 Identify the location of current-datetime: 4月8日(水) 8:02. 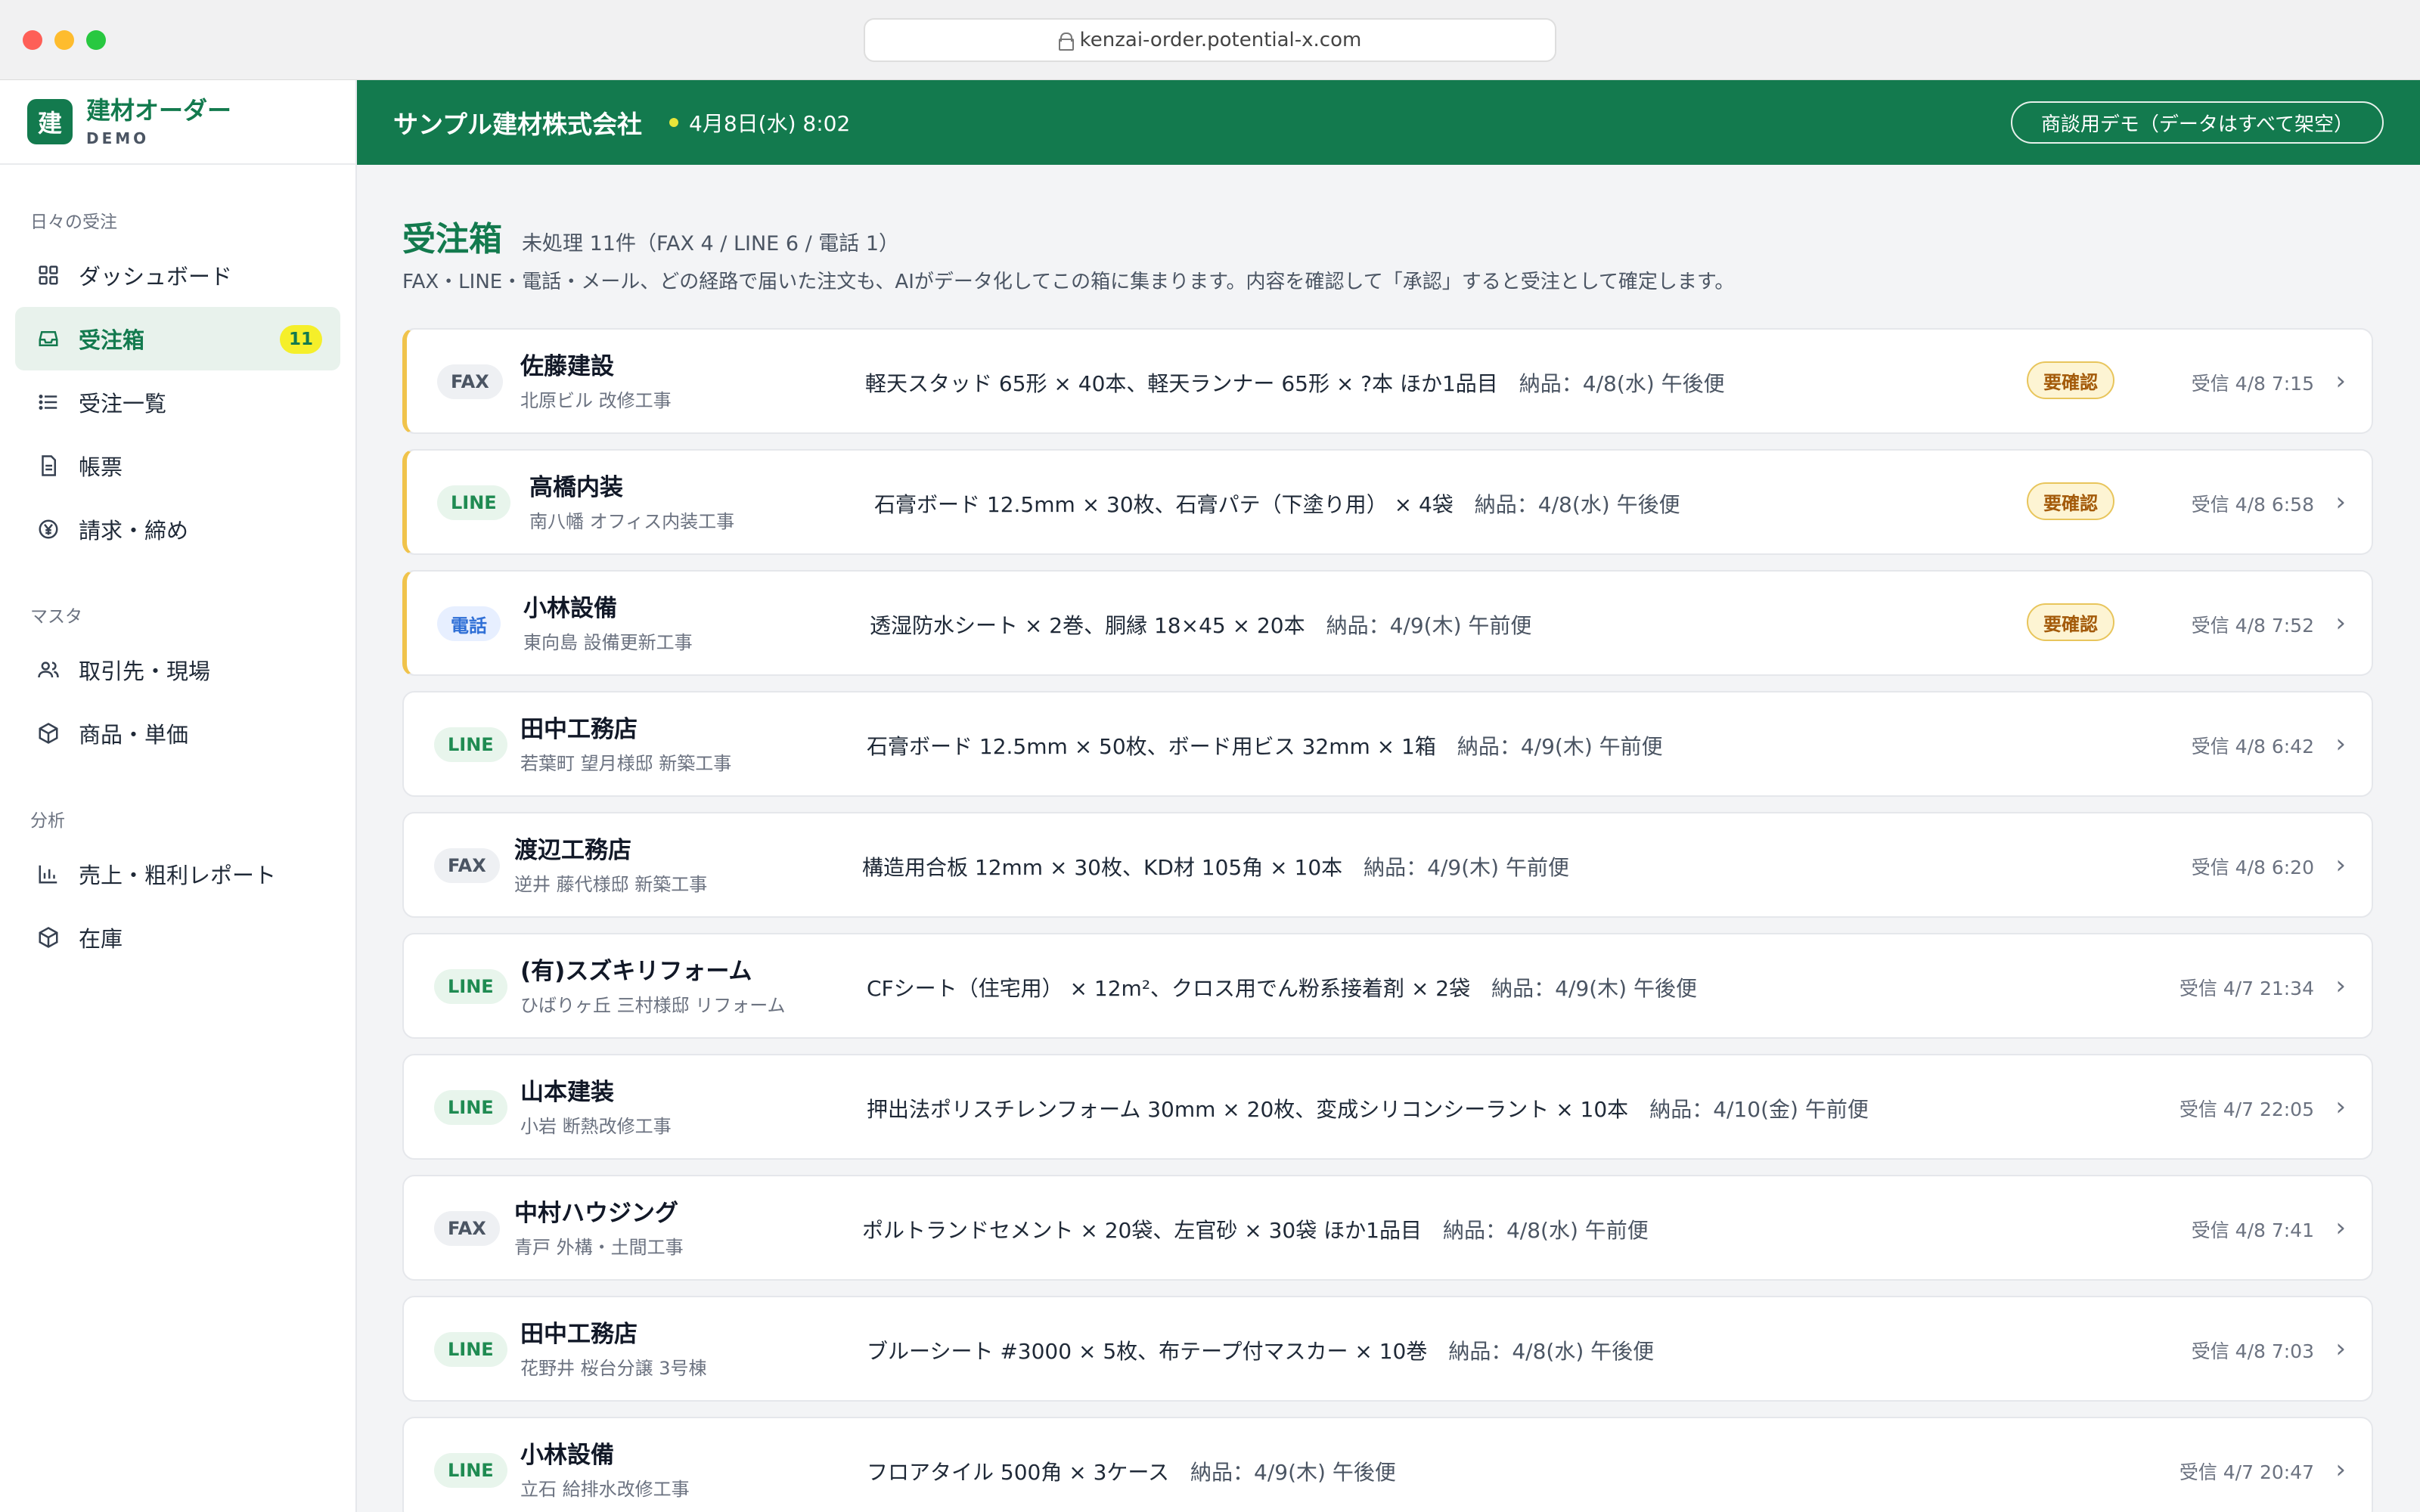
(770, 123).